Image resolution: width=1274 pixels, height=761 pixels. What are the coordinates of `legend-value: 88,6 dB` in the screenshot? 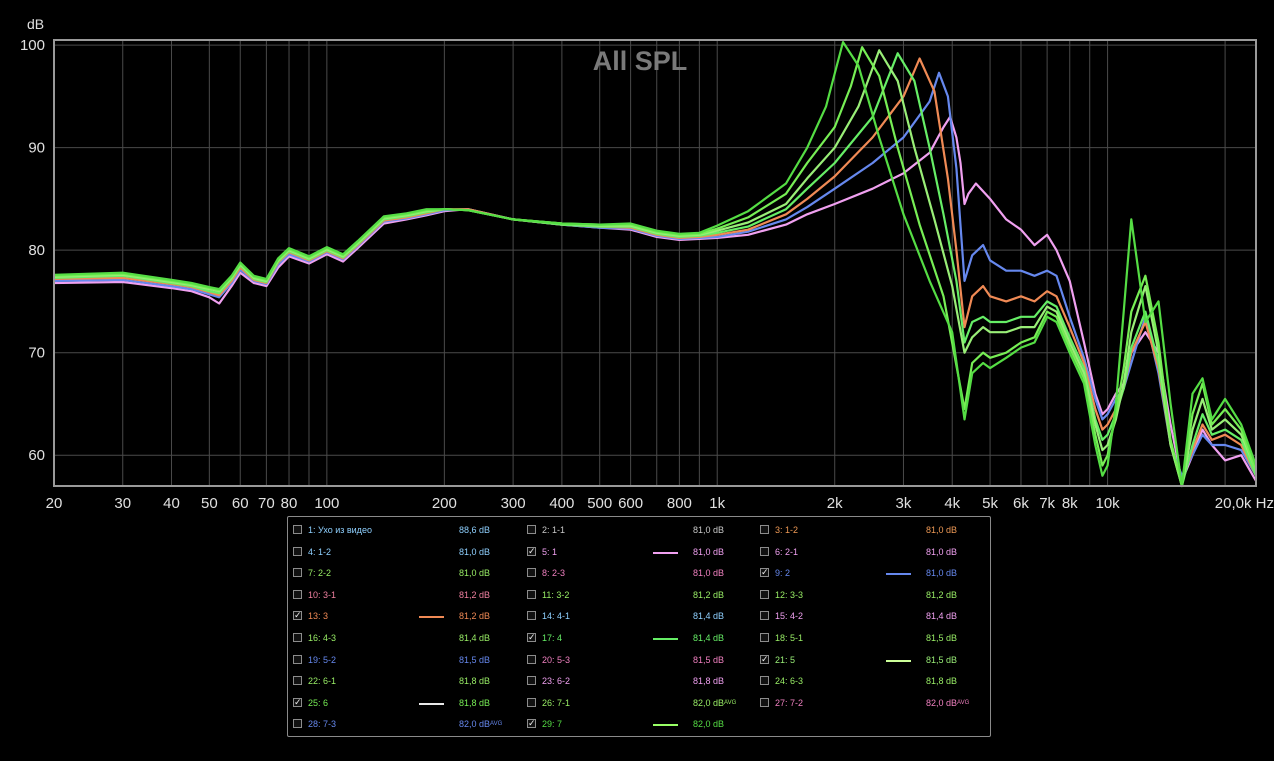 It's located at (475, 530).